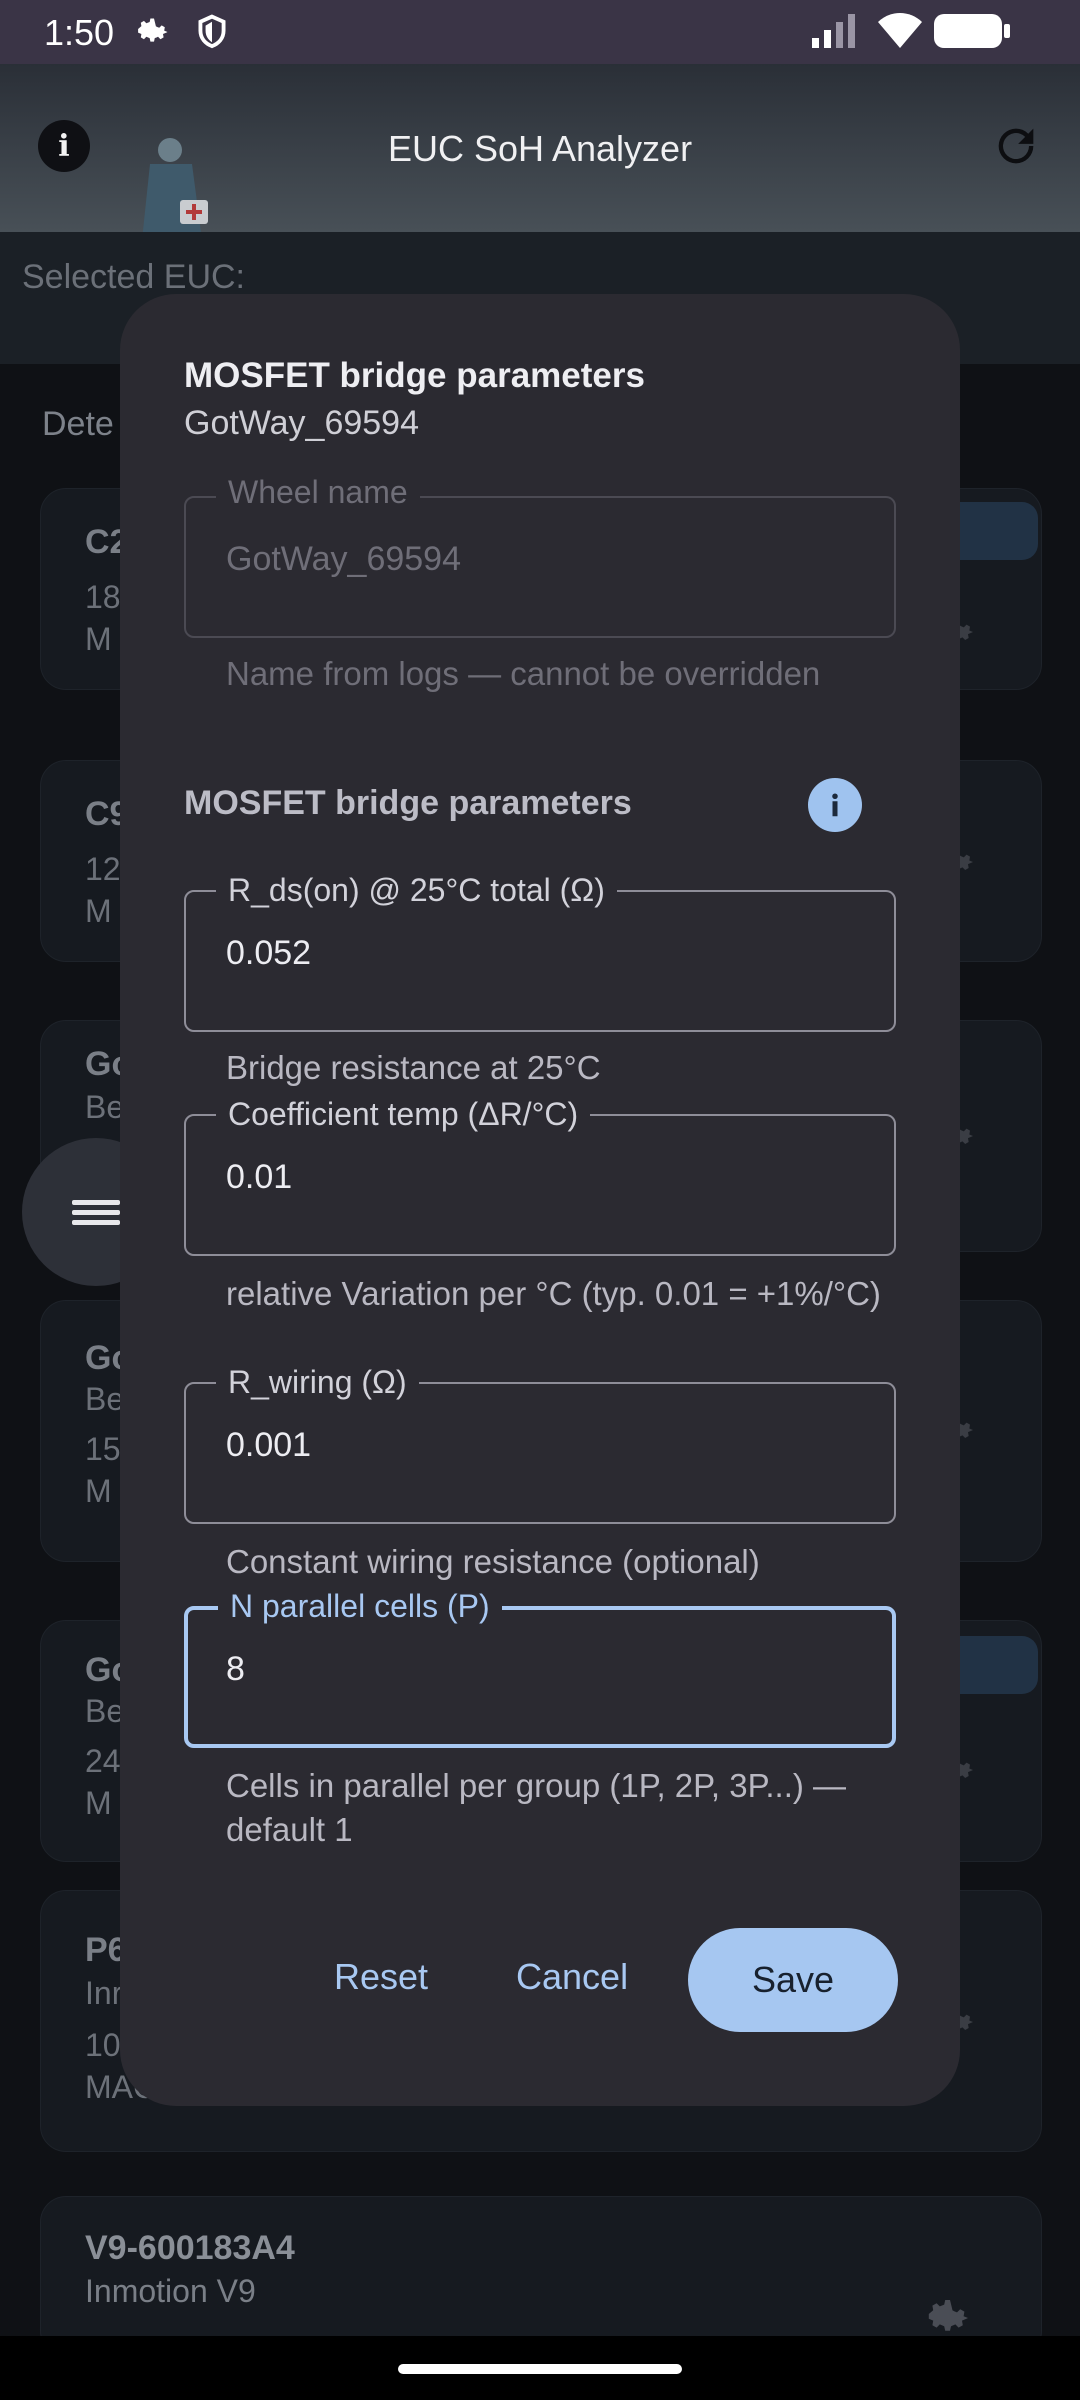  Describe the element at coordinates (103, 2045) in the screenshot. I see `card-line: 10` at that location.